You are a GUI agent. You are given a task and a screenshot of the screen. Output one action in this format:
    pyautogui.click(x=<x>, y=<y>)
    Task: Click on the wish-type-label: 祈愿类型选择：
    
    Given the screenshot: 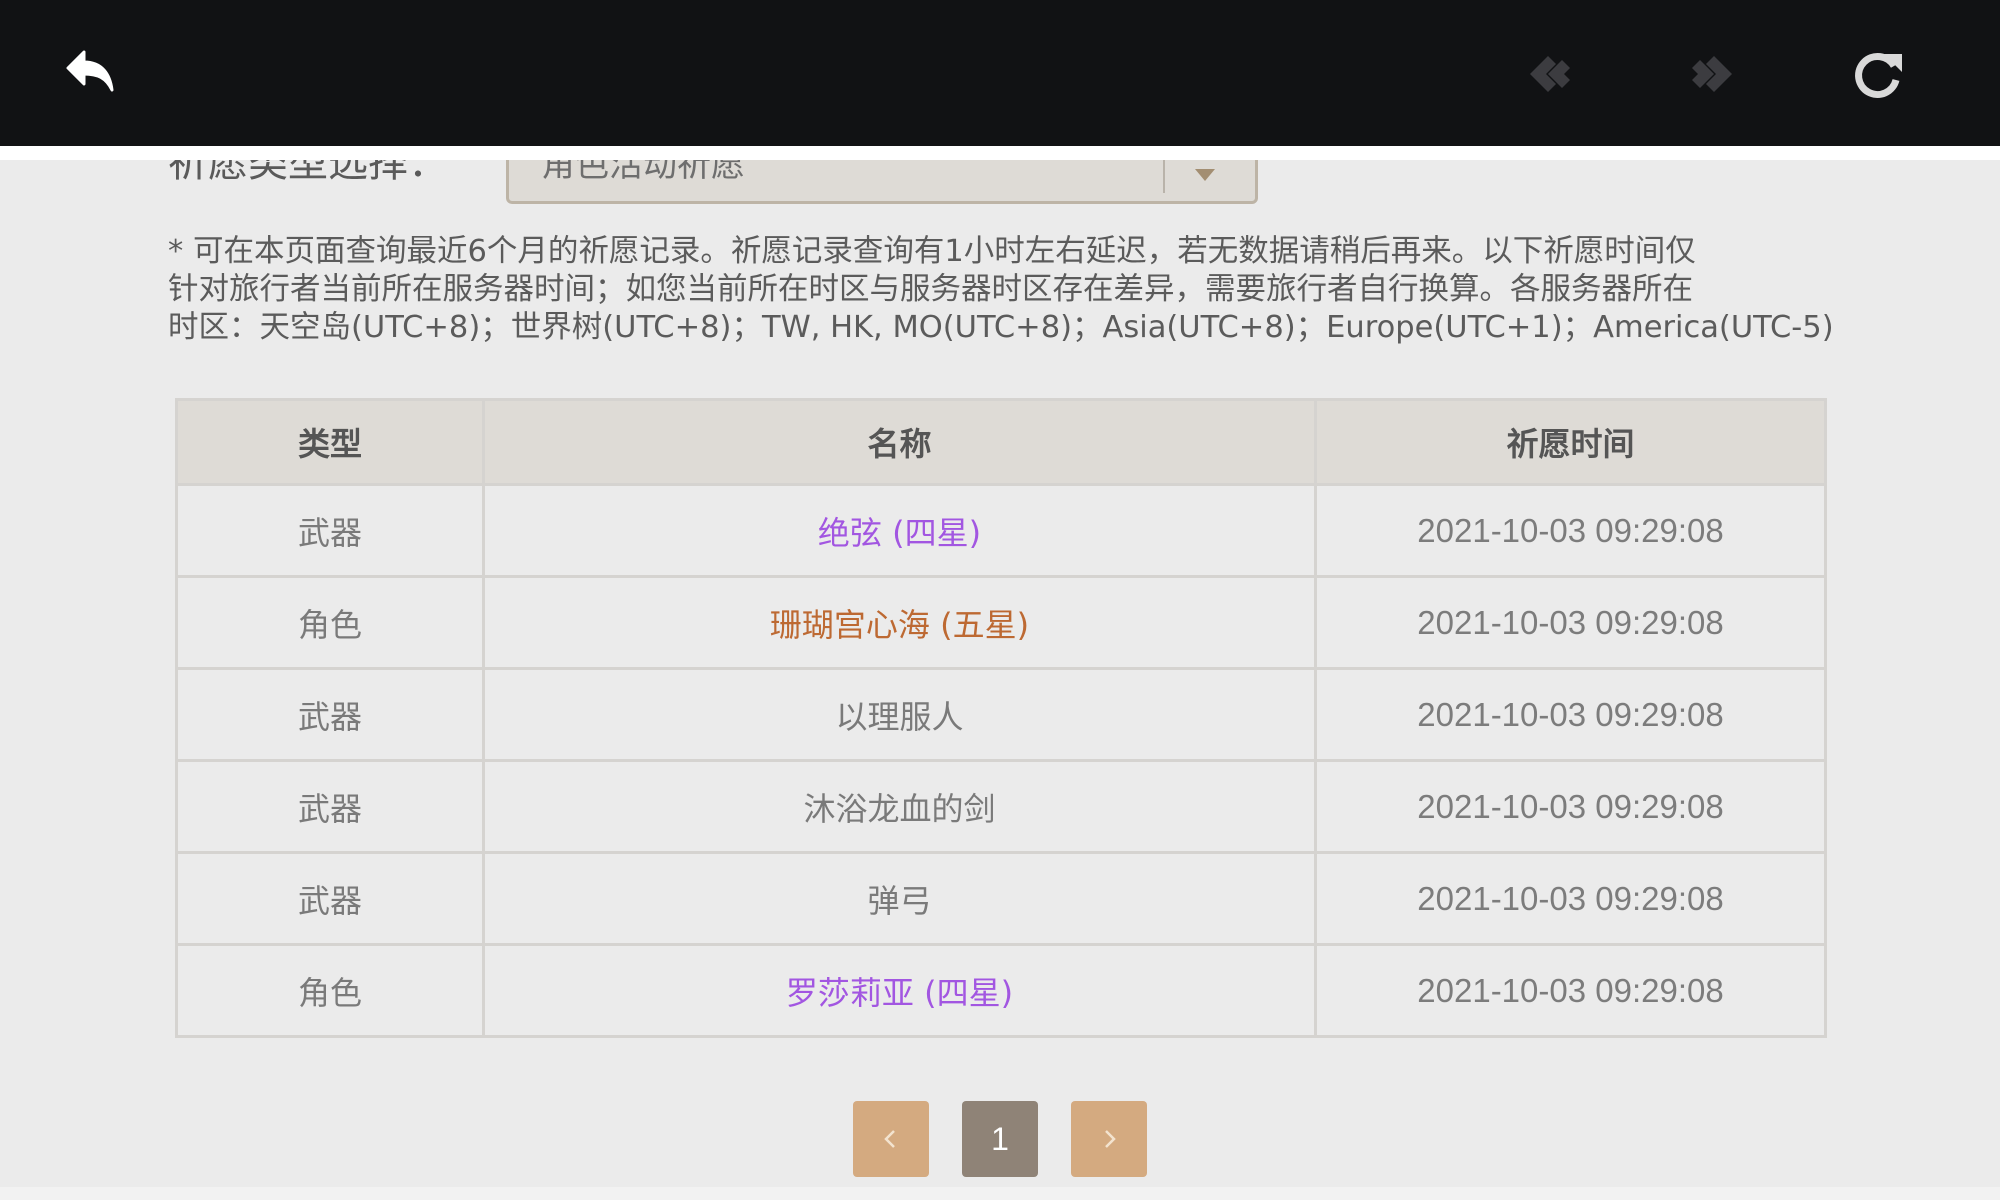 What is the action you would take?
    pyautogui.click(x=308, y=173)
    